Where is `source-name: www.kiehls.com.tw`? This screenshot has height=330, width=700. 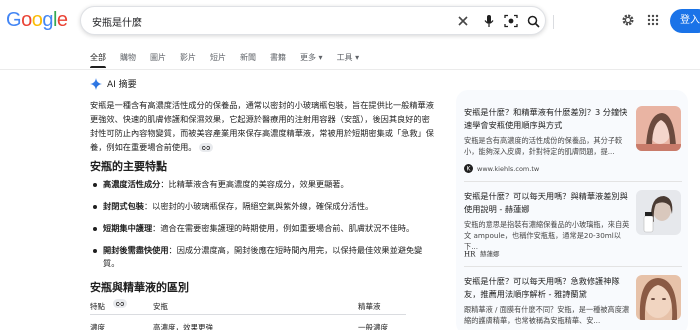
source-name: www.kiehls.com.tw is located at coordinates (508, 168).